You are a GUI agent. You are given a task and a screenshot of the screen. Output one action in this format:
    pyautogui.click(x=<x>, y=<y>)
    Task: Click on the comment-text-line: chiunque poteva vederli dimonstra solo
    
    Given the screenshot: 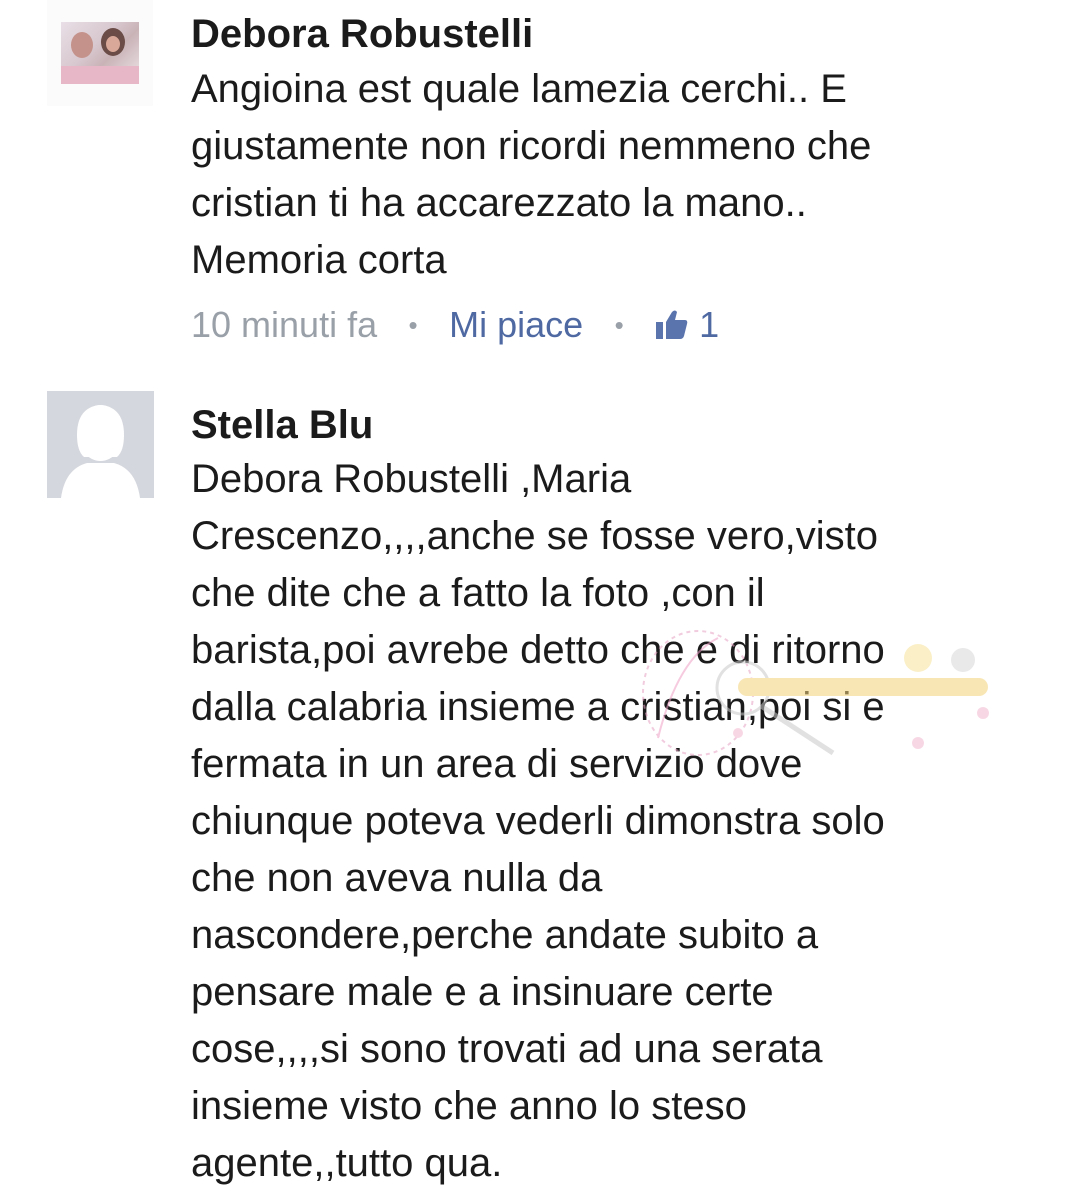 What is the action you would take?
    pyautogui.click(x=538, y=821)
    